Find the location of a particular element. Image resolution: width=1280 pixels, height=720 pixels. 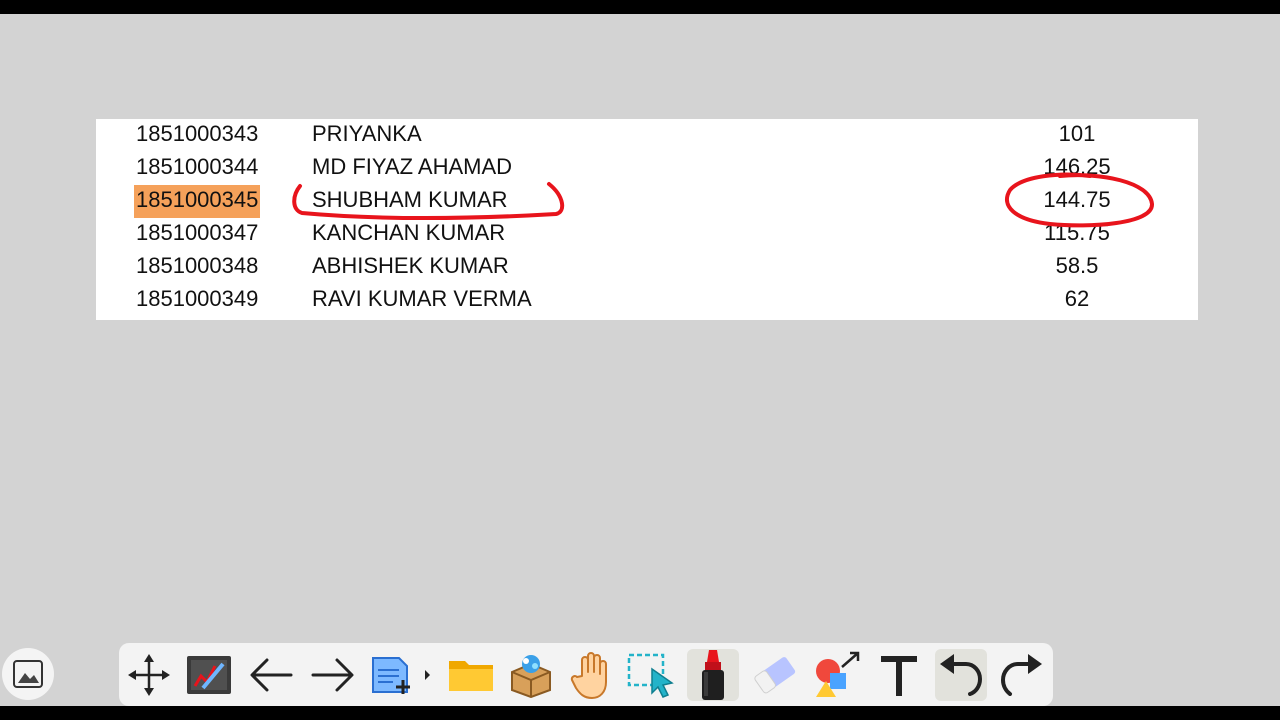

score: 146.25 is located at coordinates (1077, 166).